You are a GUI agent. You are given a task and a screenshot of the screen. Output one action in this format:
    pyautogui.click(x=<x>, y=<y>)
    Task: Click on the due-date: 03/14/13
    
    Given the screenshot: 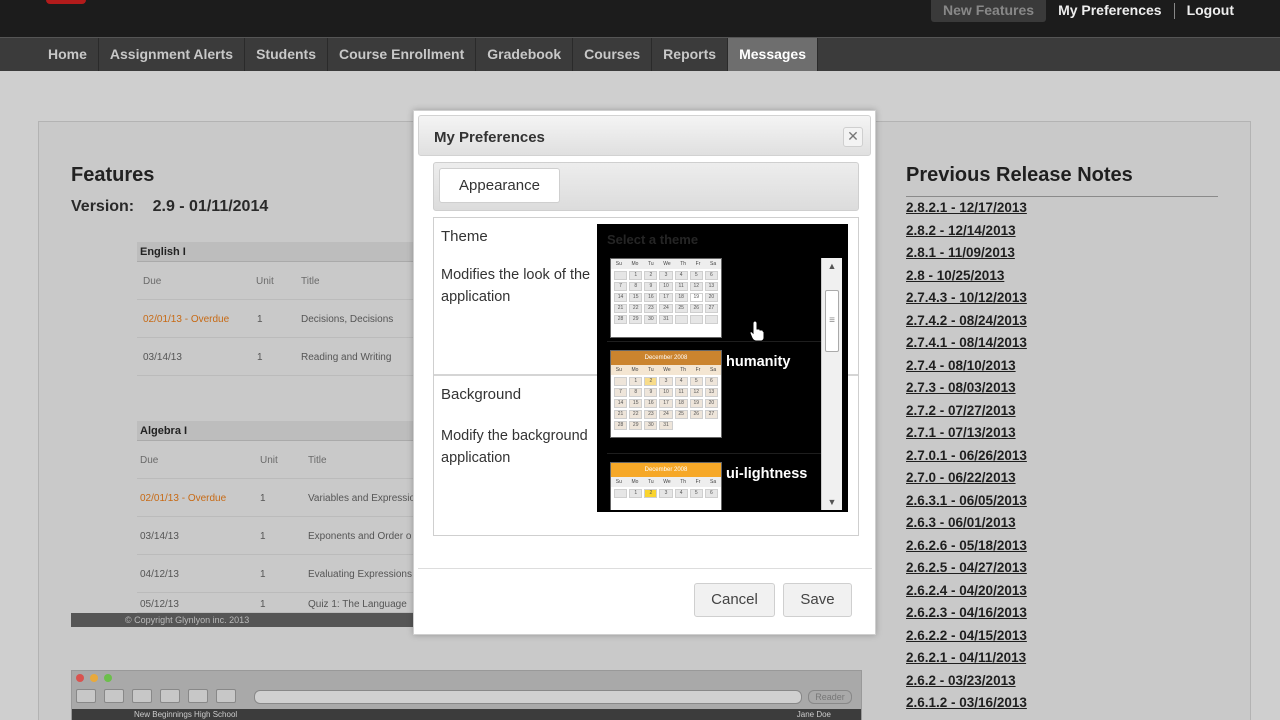 What is the action you would take?
    pyautogui.click(x=159, y=536)
    